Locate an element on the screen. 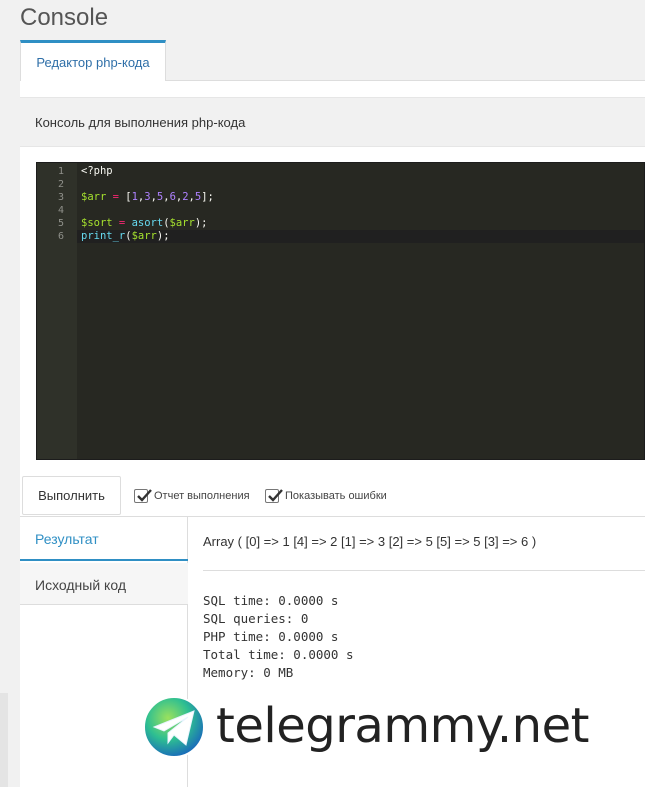 The height and width of the screenshot is (787, 645). page-title: Console is located at coordinates (64, 17).